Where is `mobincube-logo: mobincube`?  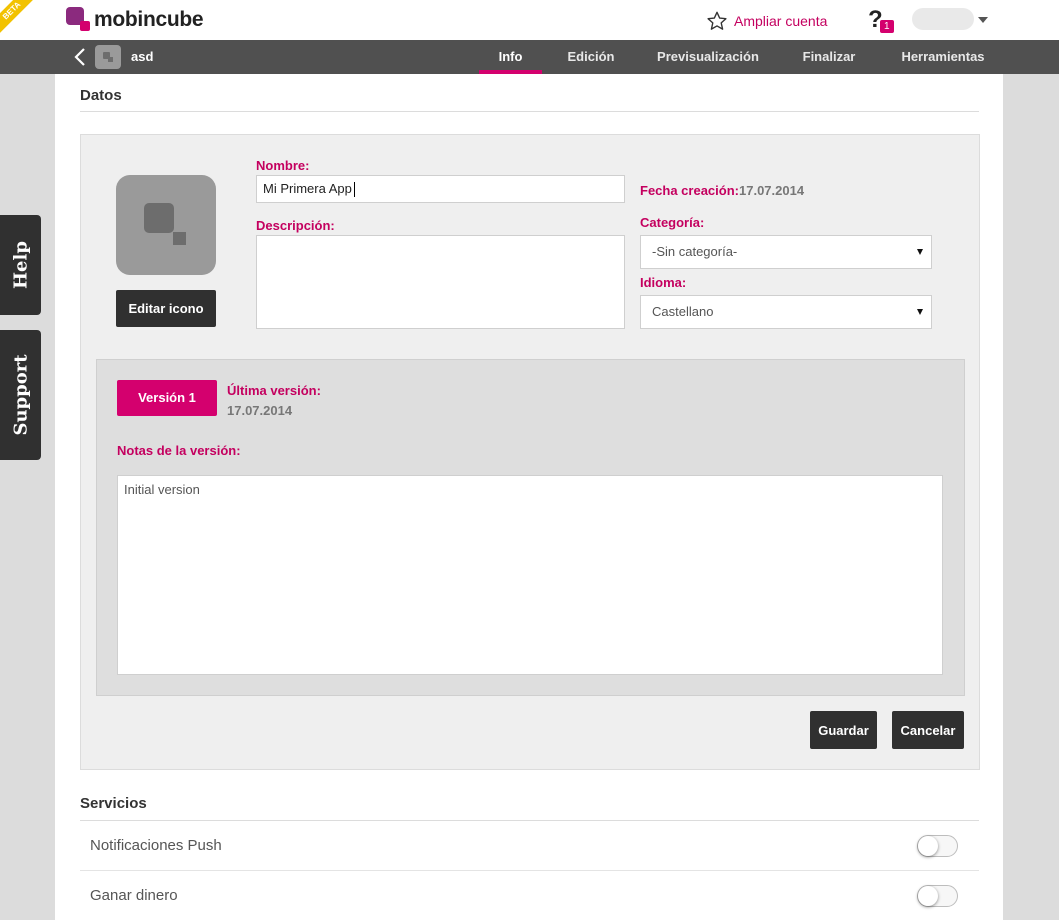 mobincube-logo: mobincube is located at coordinates (135, 20).